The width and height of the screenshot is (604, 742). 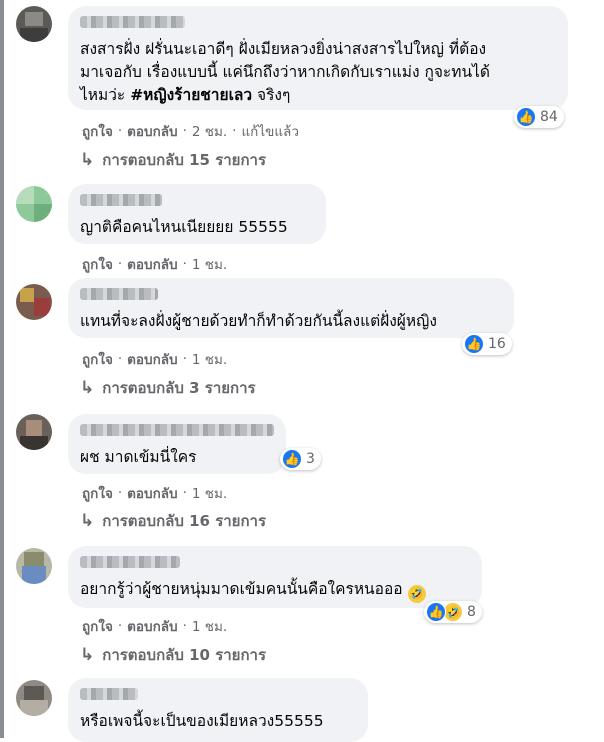 What do you see at coordinates (209, 131) in the screenshot?
I see `timestamp: 2 ชม.` at bounding box center [209, 131].